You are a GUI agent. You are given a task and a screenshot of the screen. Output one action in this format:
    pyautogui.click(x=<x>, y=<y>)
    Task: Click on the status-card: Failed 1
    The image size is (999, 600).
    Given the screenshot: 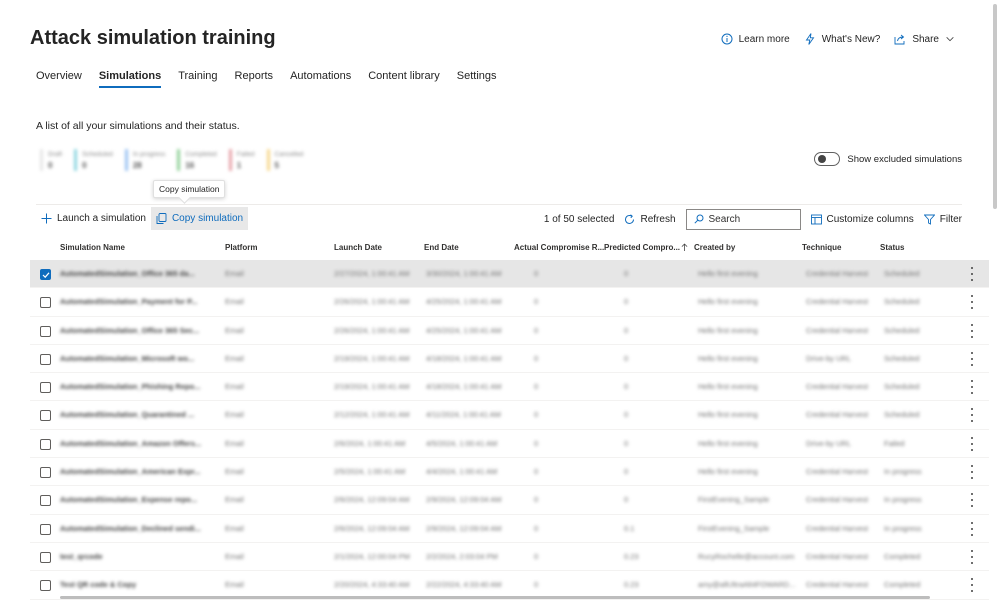 What is the action you would take?
    pyautogui.click(x=241, y=160)
    